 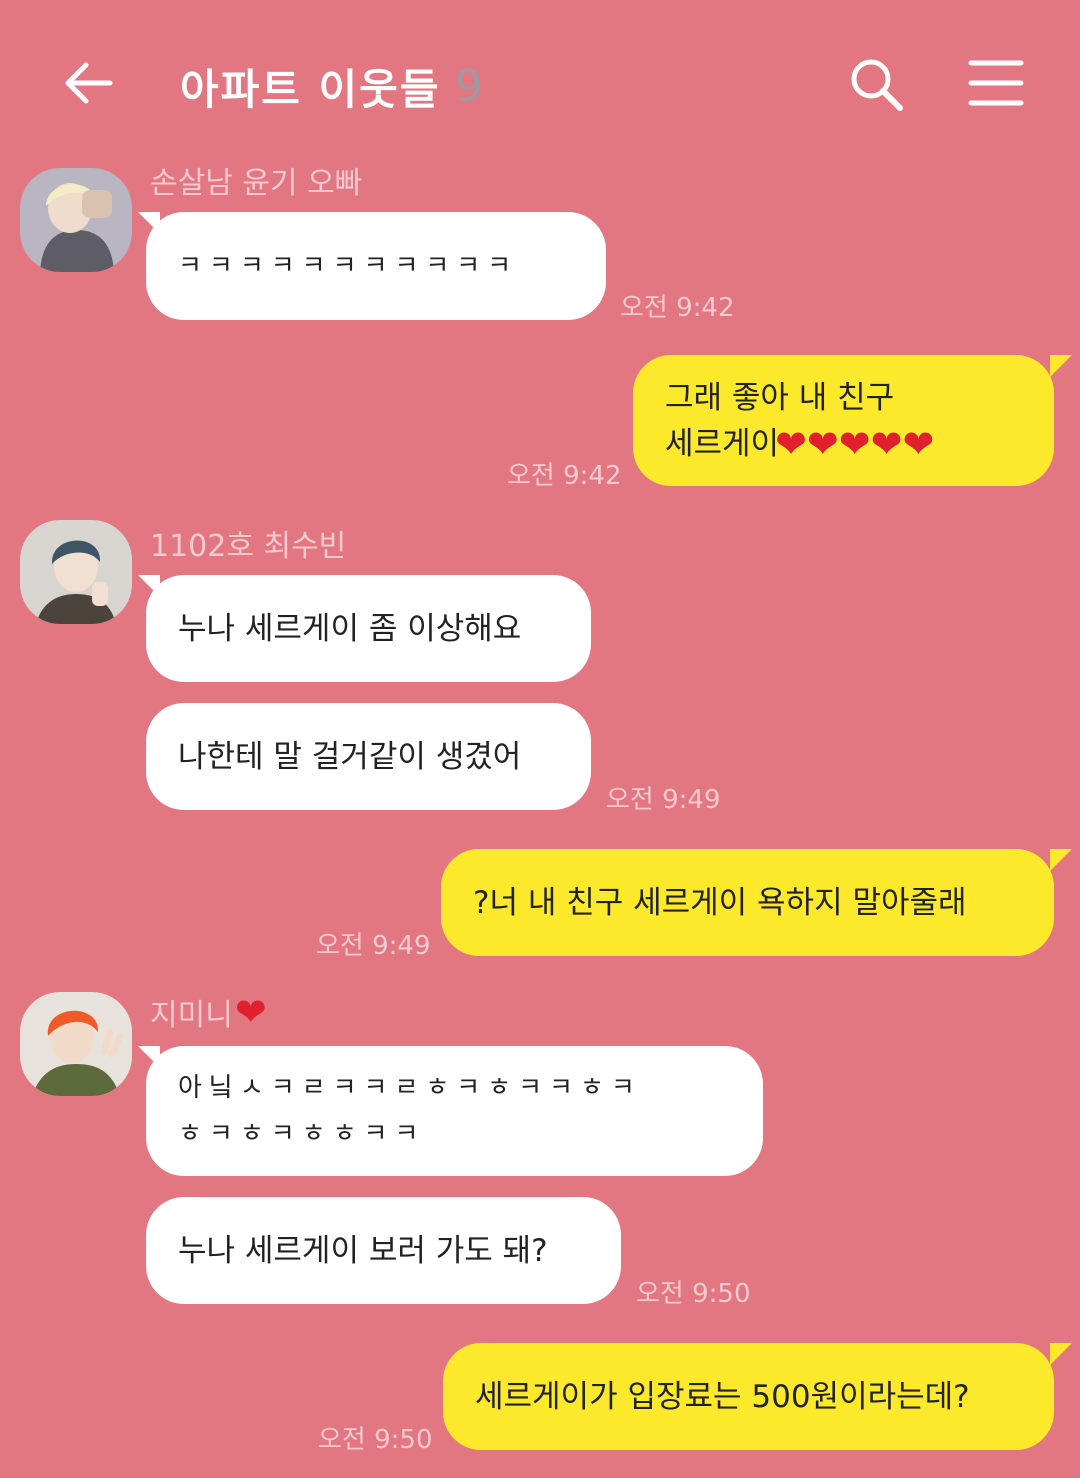 I want to click on back-button, so click(x=88, y=83).